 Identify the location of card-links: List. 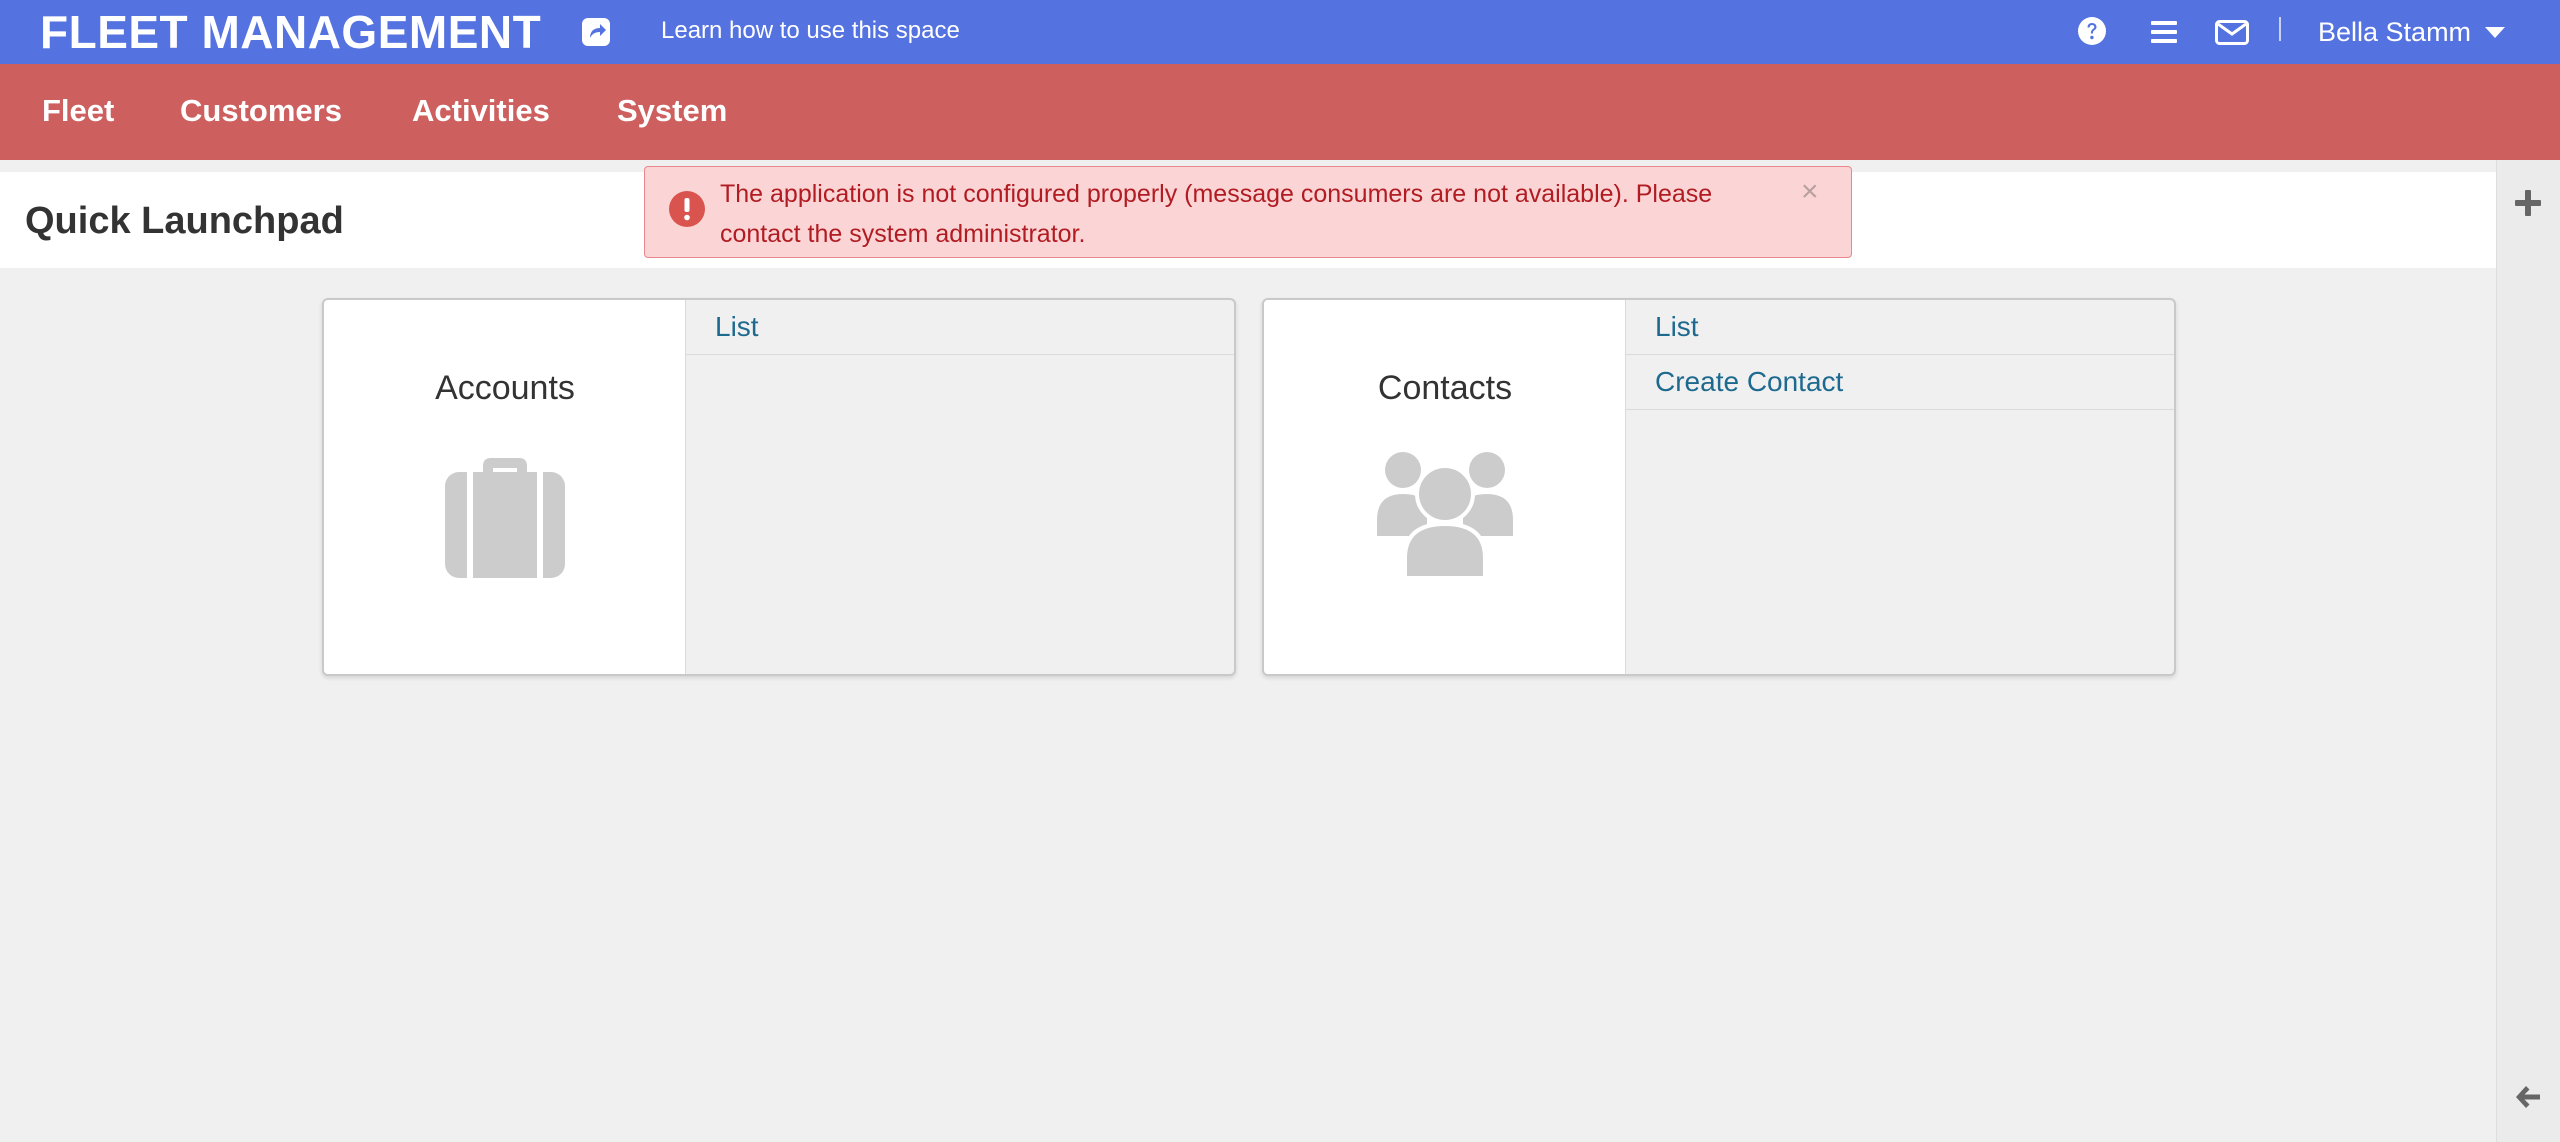
(960, 327).